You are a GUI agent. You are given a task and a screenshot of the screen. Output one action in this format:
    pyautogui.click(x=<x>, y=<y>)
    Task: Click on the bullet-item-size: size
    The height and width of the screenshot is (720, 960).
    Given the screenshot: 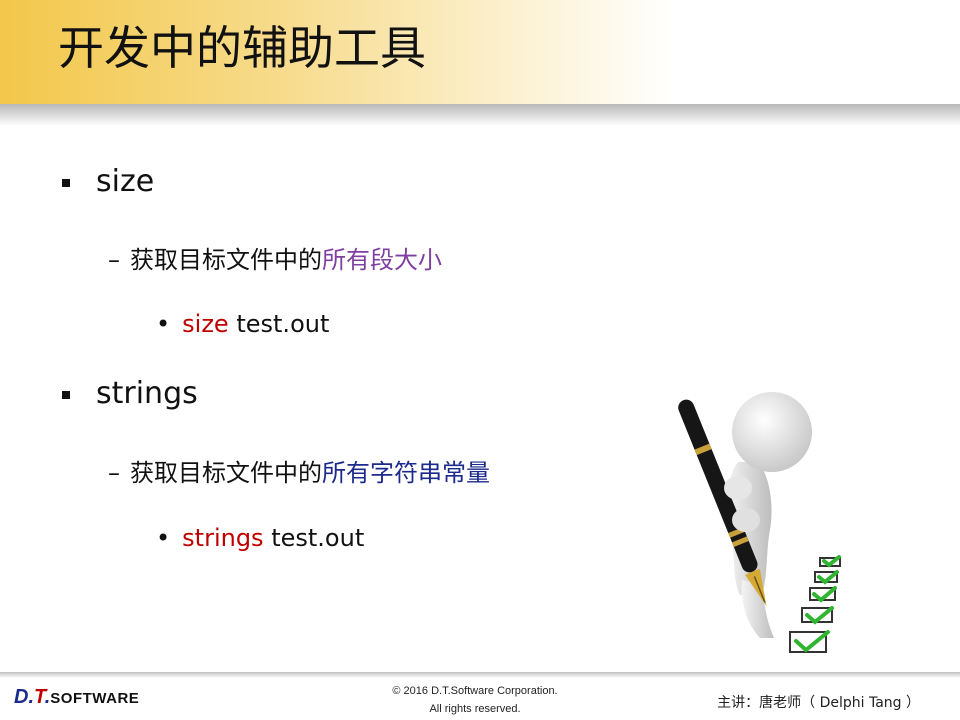 What is the action you would take?
    pyautogui.click(x=108, y=181)
    